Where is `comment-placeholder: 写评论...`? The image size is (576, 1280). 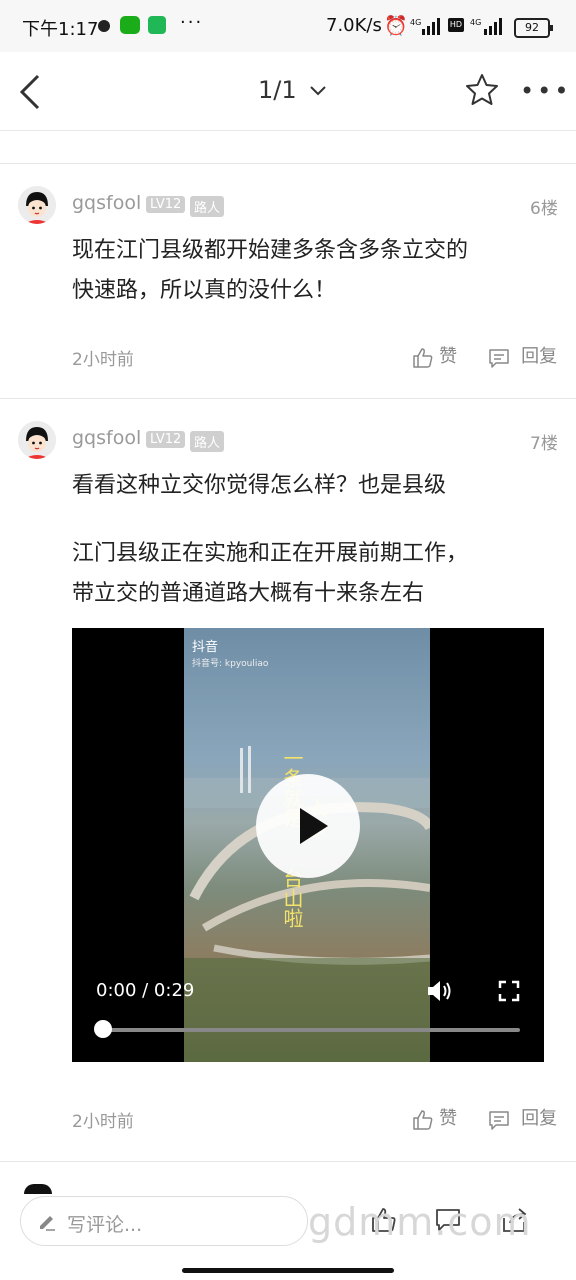 comment-placeholder: 写评论... is located at coordinates (105, 1225).